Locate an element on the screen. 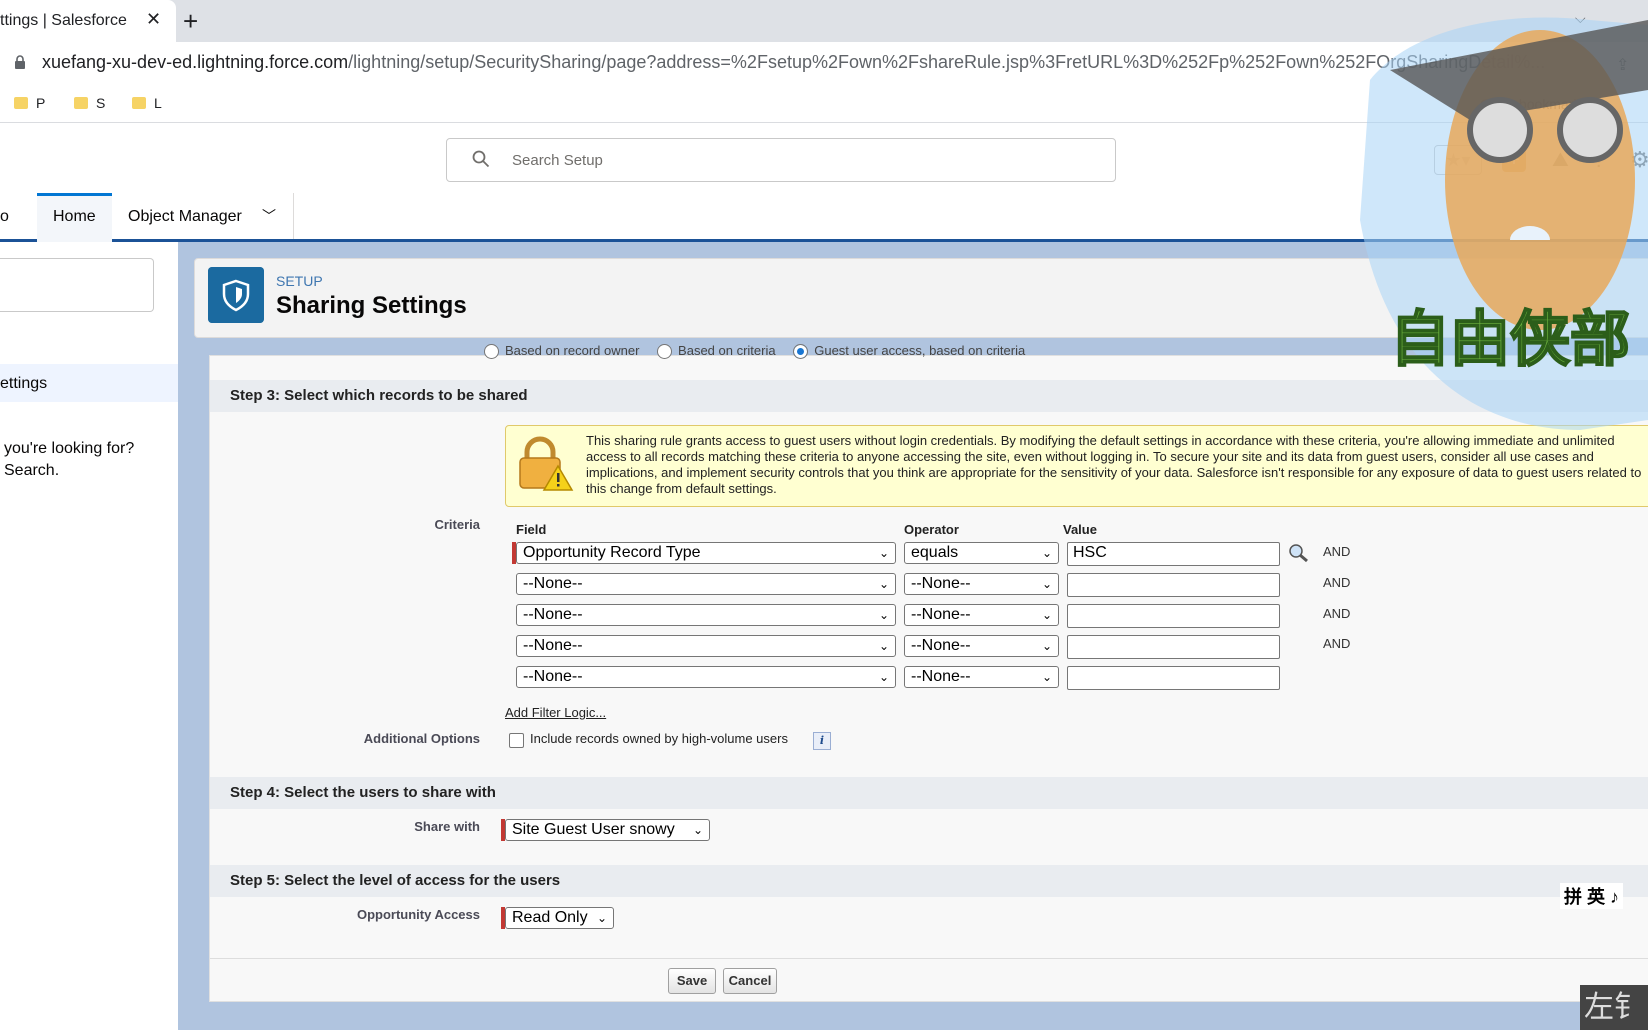 The image size is (1648, 1030). bookmark-folder: S is located at coordinates (89, 103).